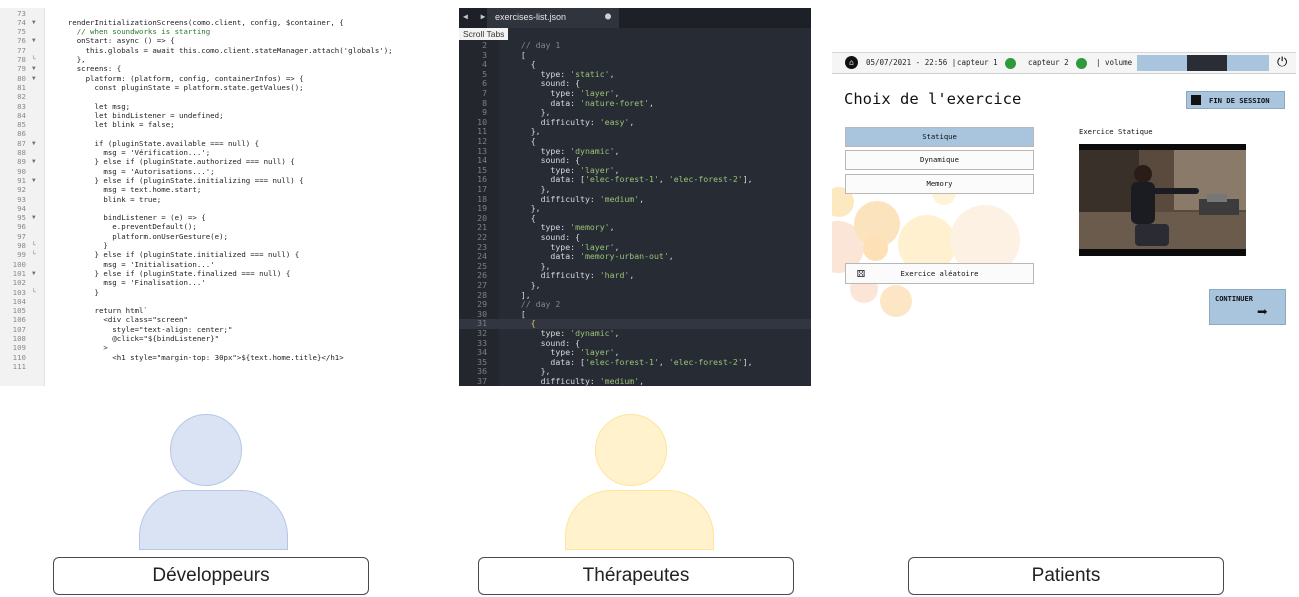 The image size is (1299, 597). Describe the element at coordinates (933, 99) in the screenshot. I see `page-title: Choix de l'exercice` at that location.